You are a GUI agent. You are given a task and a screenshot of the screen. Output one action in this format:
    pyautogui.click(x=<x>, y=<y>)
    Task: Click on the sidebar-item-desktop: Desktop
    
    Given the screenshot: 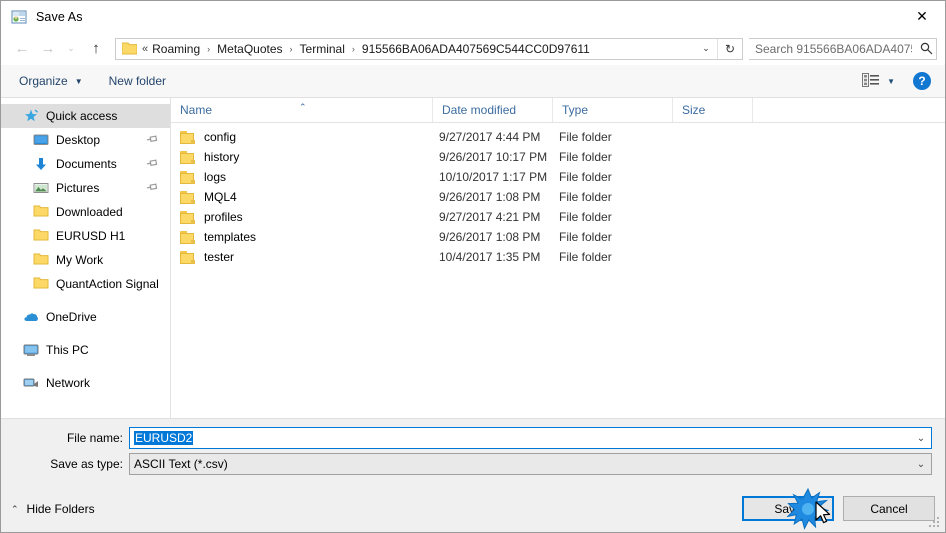 What is the action you would take?
    pyautogui.click(x=85, y=140)
    